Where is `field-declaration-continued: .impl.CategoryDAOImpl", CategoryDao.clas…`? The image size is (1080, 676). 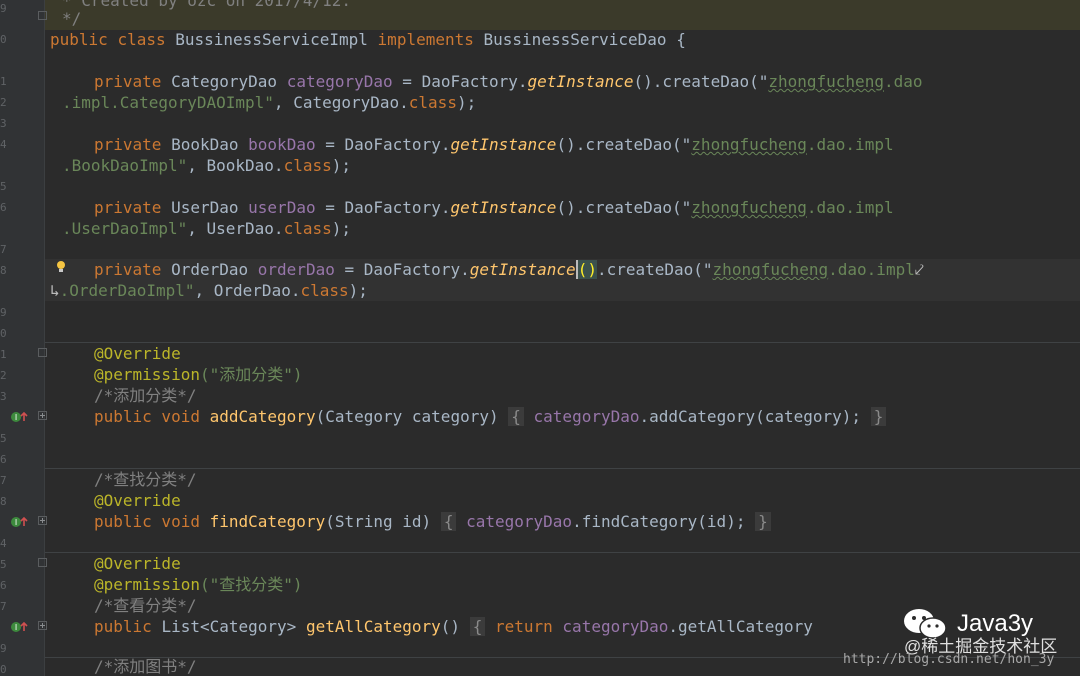
field-declaration-continued: .impl.CategoryDAOImpl", CategoryDao.clas… is located at coordinates (571, 102).